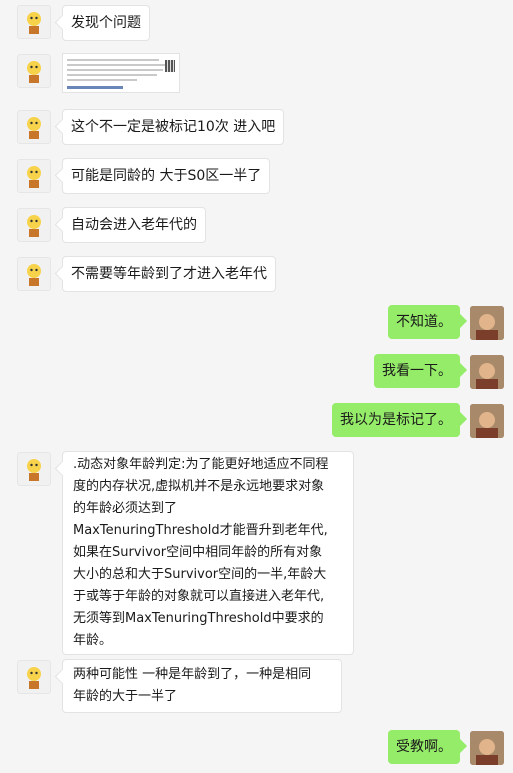 This screenshot has width=513, height=773. I want to click on message-text: 不知道。, so click(424, 322).